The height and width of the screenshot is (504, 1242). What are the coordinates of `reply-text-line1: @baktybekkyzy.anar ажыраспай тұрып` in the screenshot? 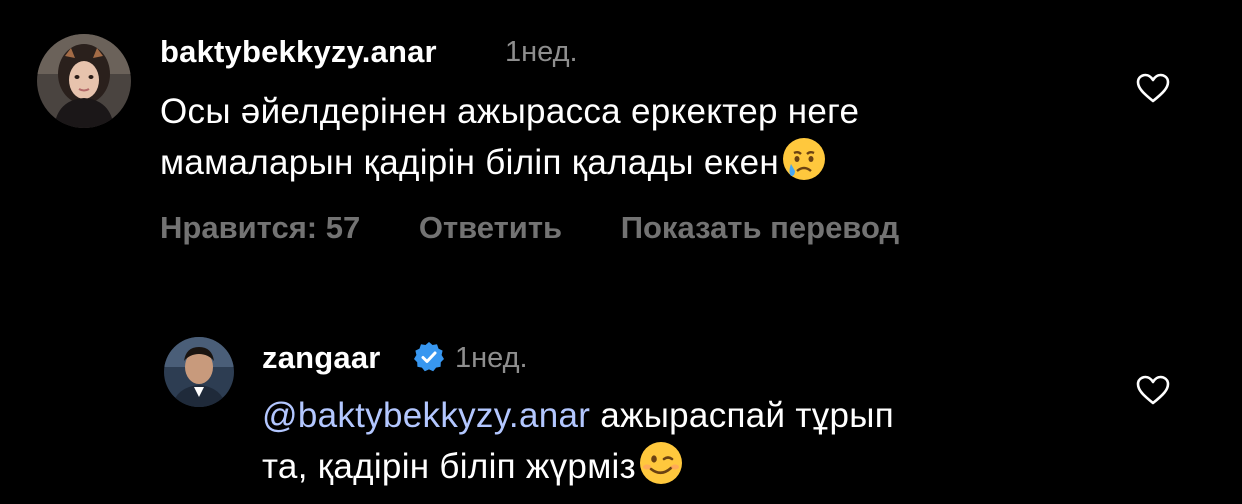 It's located at (578, 416).